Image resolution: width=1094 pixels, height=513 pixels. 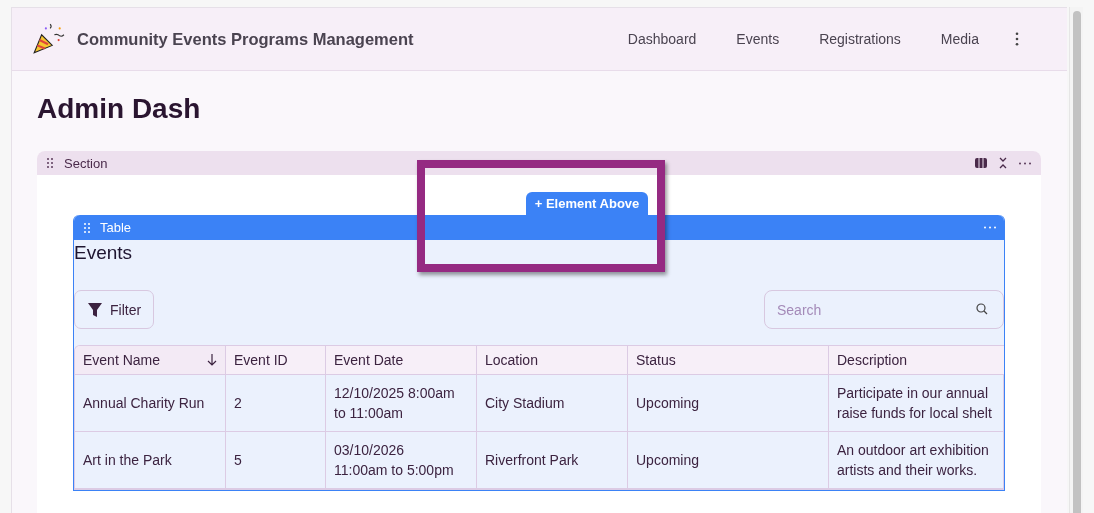 What do you see at coordinates (914, 403) in the screenshot?
I see `table-cell-text: Participate in our annual raise funds for local shelt` at bounding box center [914, 403].